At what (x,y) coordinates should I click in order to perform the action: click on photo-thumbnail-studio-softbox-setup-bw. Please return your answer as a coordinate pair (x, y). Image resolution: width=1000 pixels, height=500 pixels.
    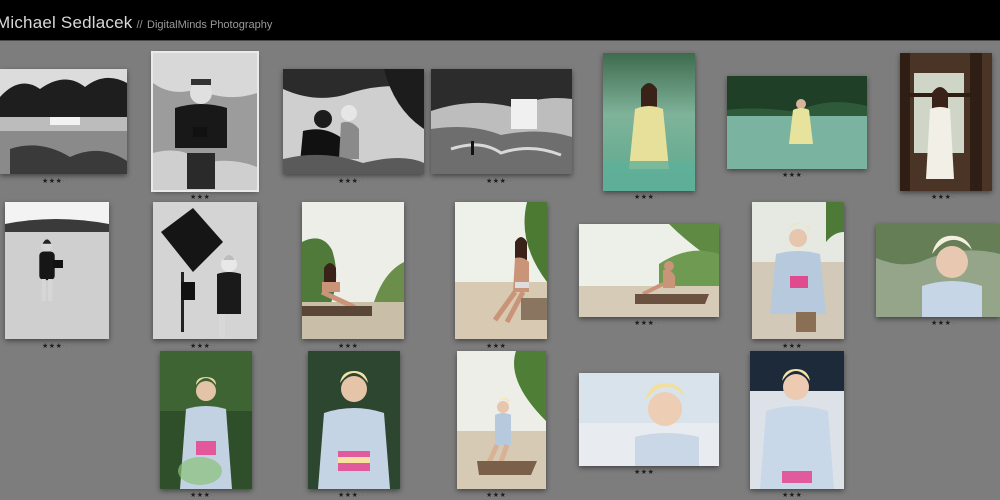
    Looking at the image, I should click on (205, 270).